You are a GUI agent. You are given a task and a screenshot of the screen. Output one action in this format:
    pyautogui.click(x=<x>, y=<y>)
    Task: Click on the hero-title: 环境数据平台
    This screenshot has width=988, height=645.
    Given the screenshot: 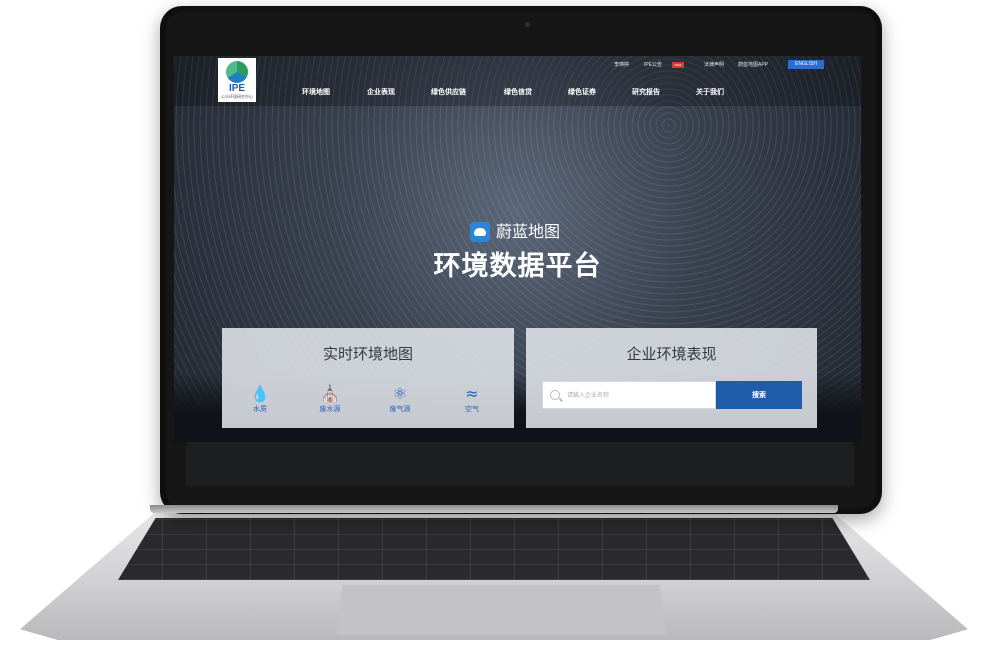 What is the action you would take?
    pyautogui.click(x=517, y=266)
    